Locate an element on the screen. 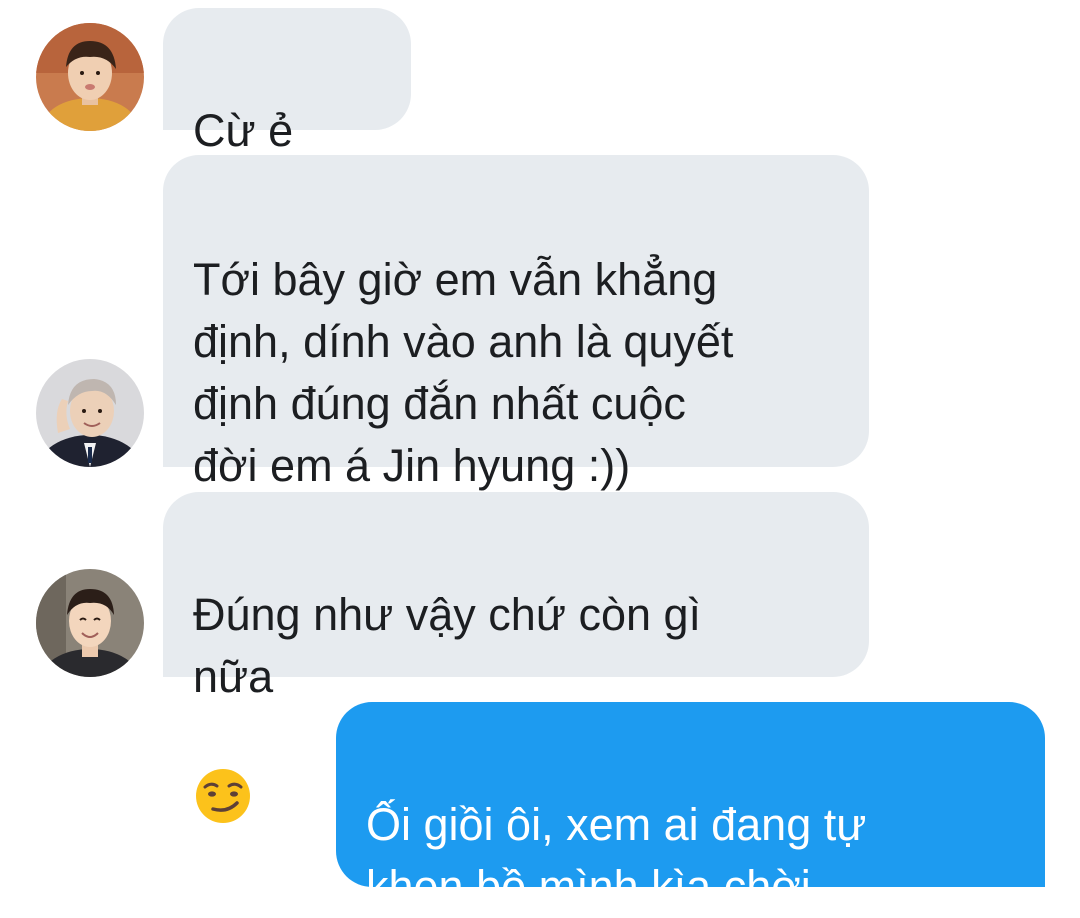 This screenshot has height=918, width=1080. message-text: Đúng như vậy chứ còn gì nữa is located at coordinates (447, 645).